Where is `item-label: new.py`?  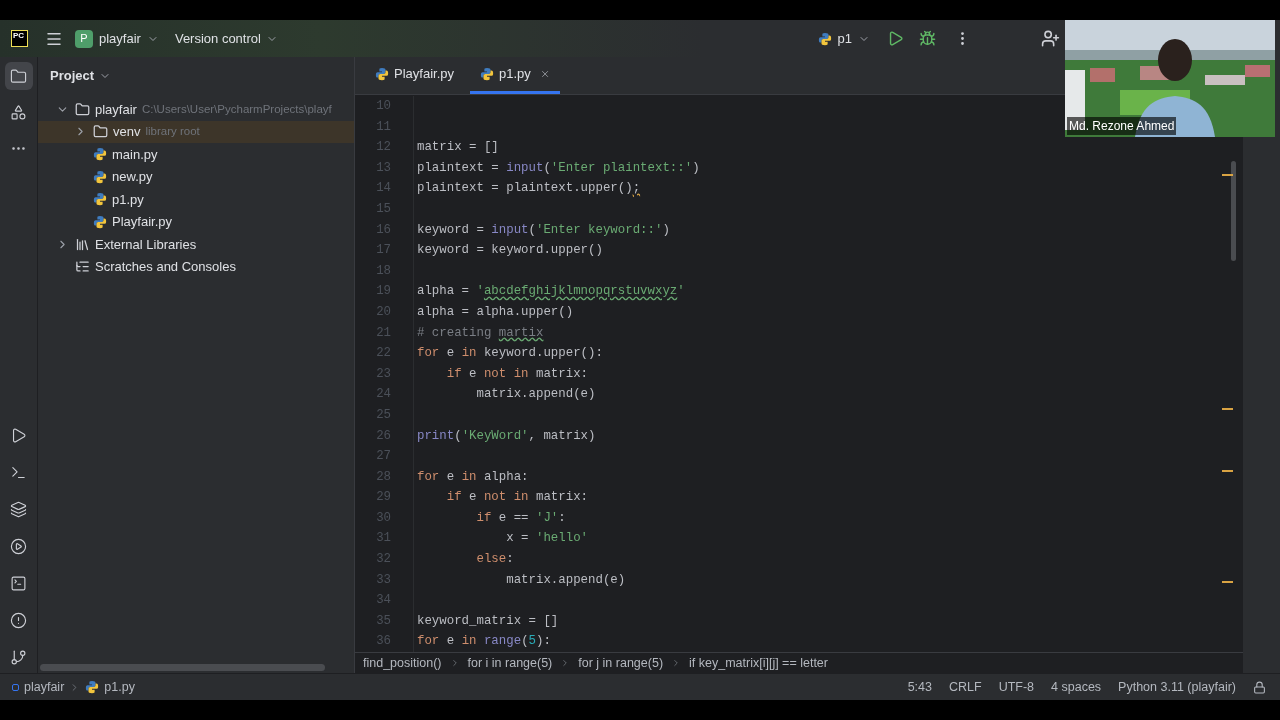 item-label: new.py is located at coordinates (132, 177).